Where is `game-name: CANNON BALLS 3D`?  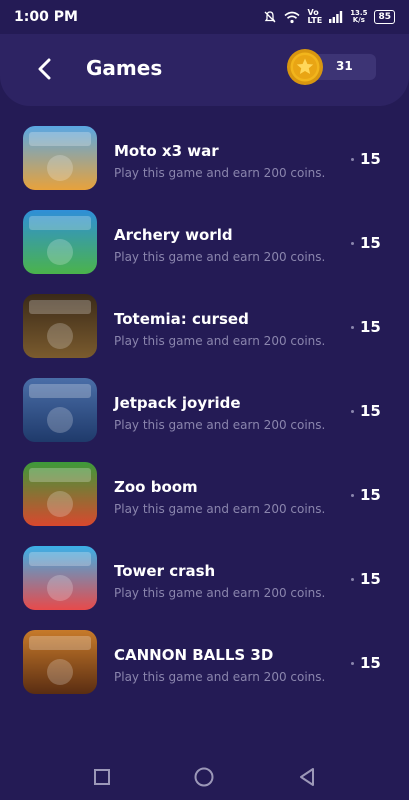
game-name: CANNON BALLS 3D is located at coordinates (194, 655).